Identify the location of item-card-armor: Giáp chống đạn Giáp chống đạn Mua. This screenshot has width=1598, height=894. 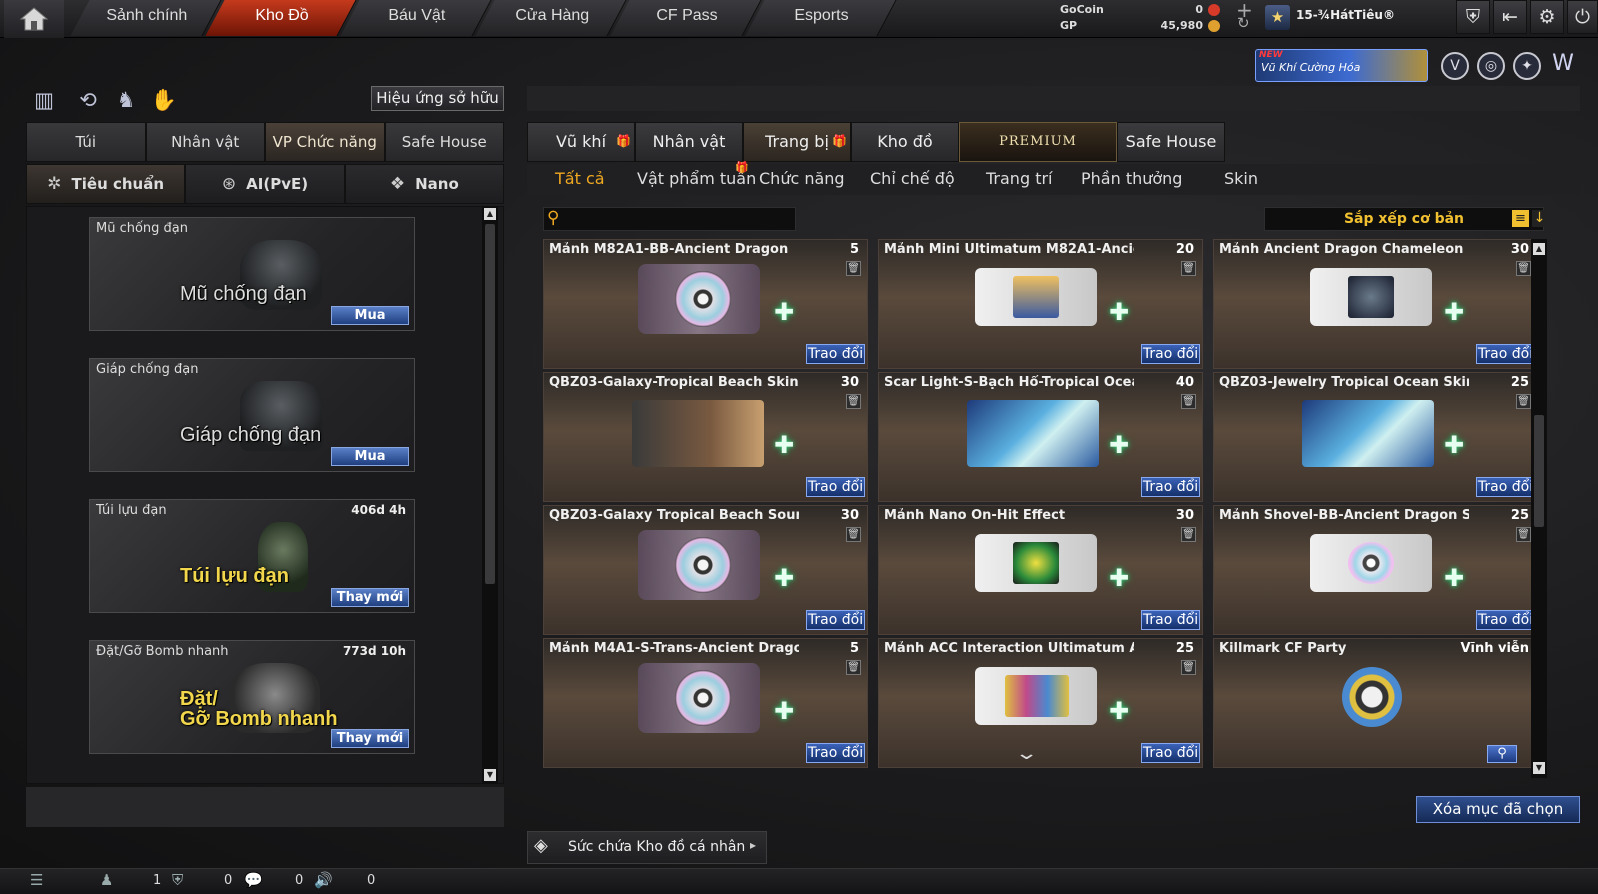
(252, 415).